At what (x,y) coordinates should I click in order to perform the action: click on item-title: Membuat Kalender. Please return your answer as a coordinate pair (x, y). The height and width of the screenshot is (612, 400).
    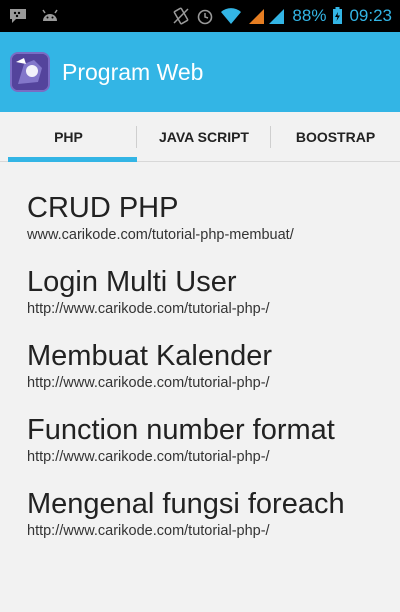
    Looking at the image, I should click on (150, 356).